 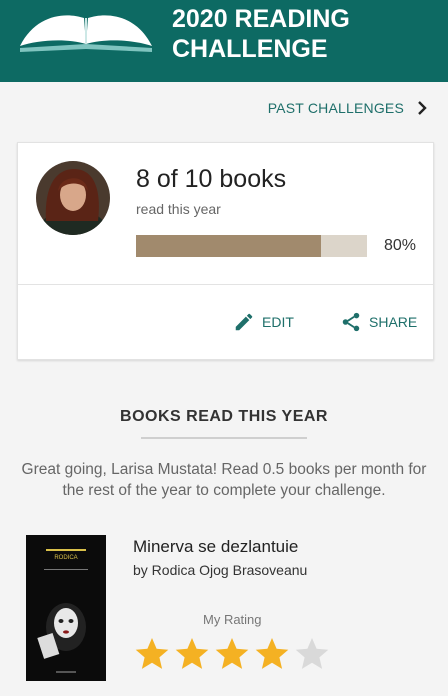 I want to click on share-label: SHARE, so click(x=393, y=322).